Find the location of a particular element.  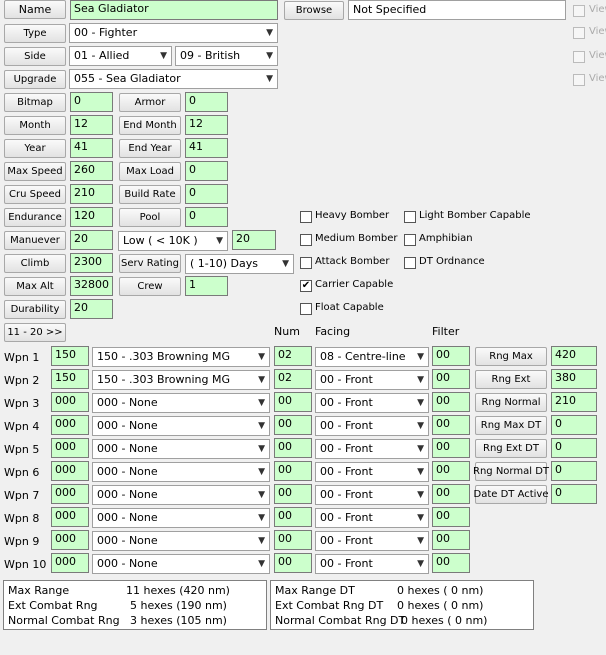

weapon-value: 000 - None is located at coordinates (127, 402).